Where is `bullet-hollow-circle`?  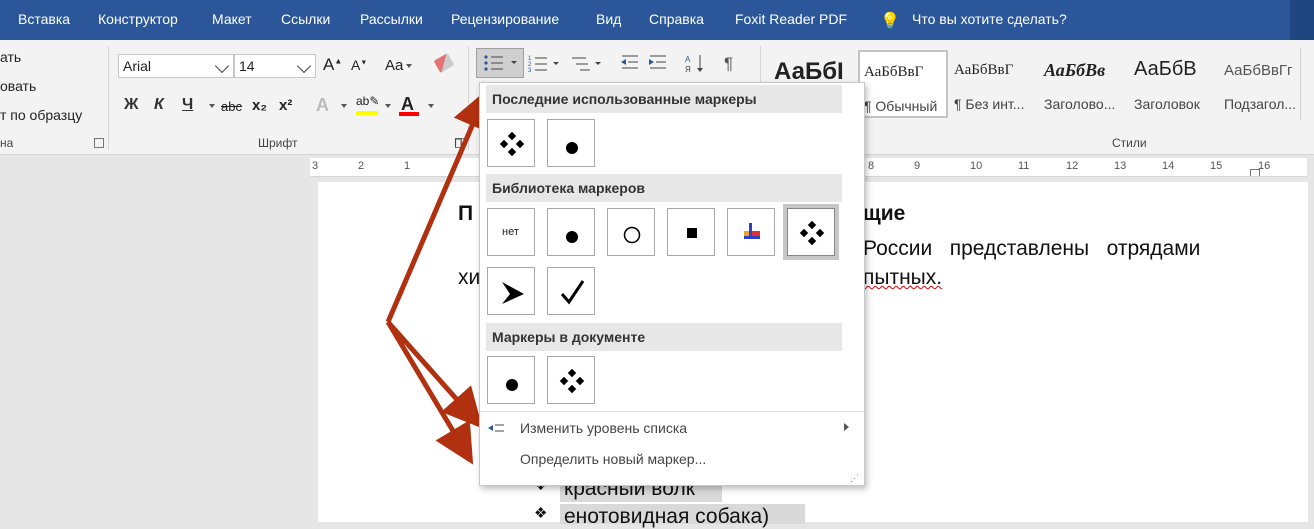
bullet-hollow-circle is located at coordinates (631, 232).